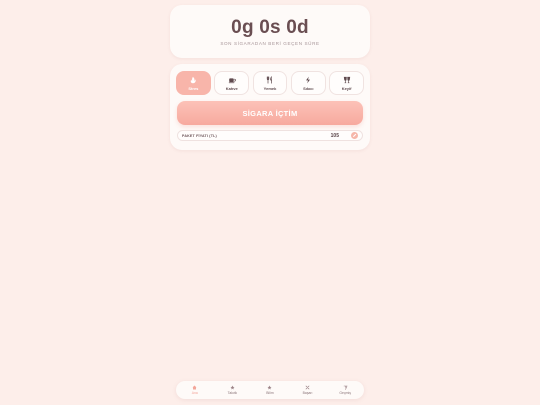 The height and width of the screenshot is (405, 540). Describe the element at coordinates (193, 88) in the screenshot. I see `category-label: Stres` at that location.